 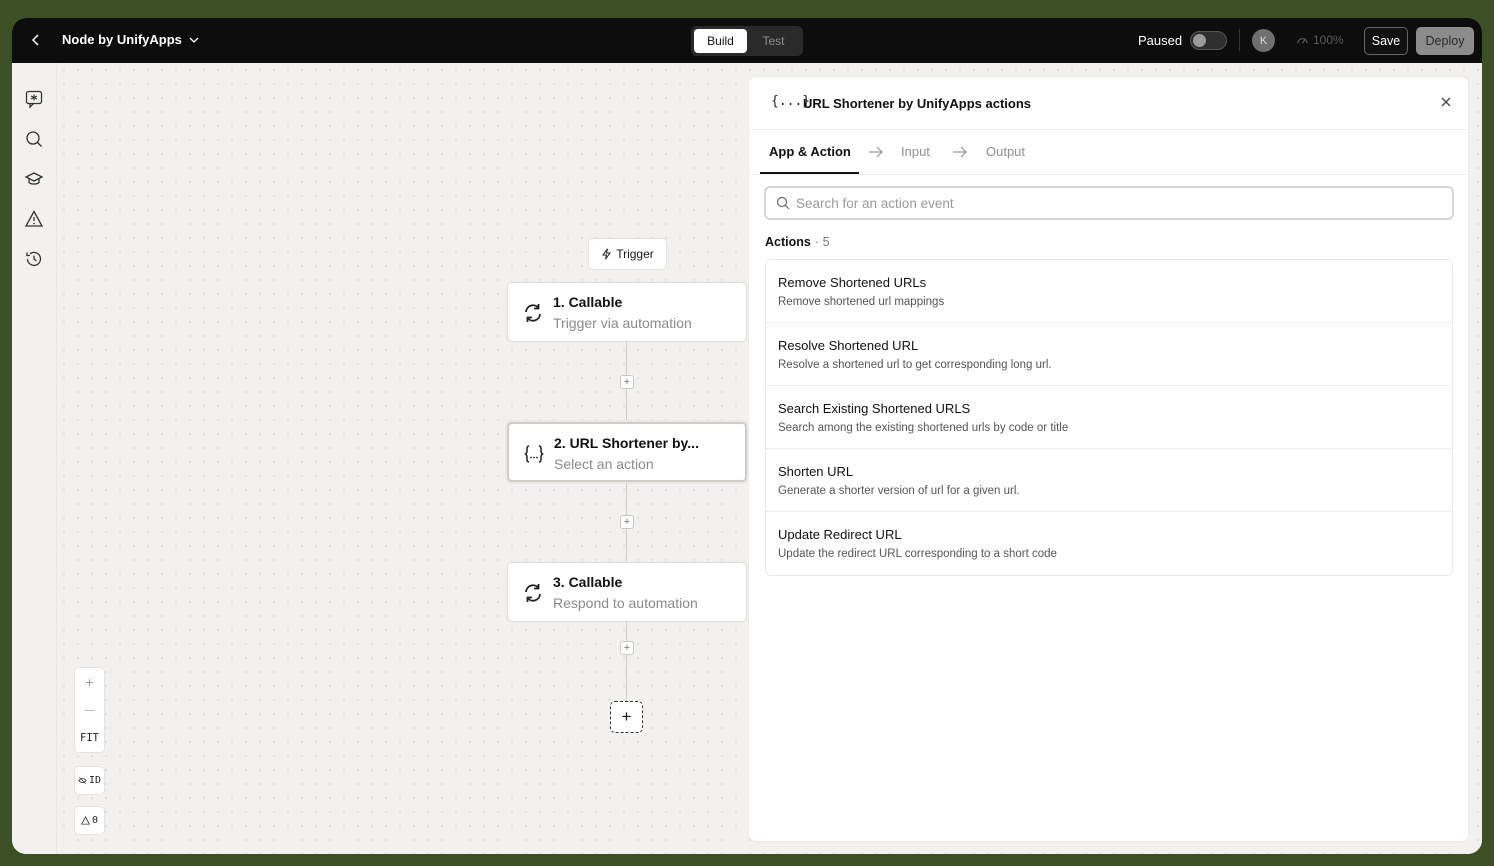 I want to click on actions-count: · 5, so click(x=822, y=242).